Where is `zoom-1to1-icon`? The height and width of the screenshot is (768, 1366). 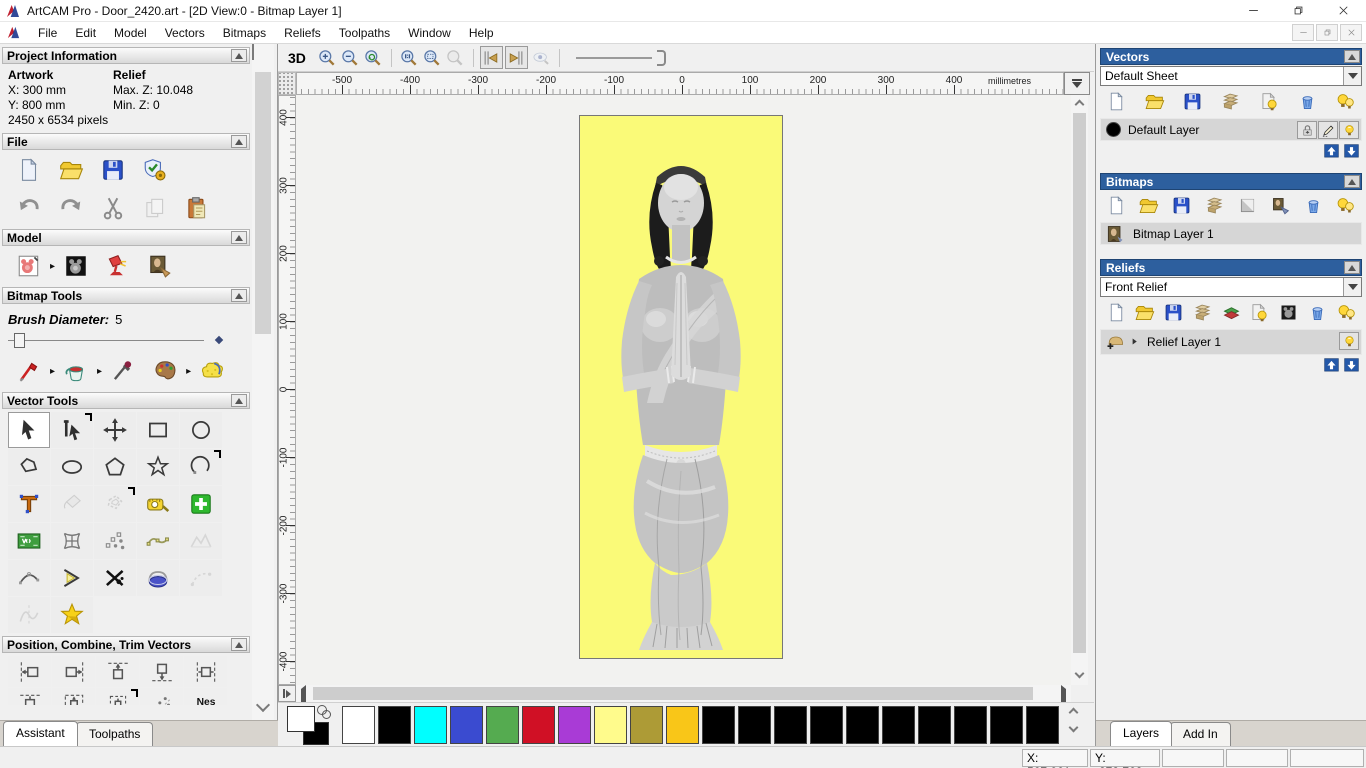 zoom-1to1-icon is located at coordinates (409, 57).